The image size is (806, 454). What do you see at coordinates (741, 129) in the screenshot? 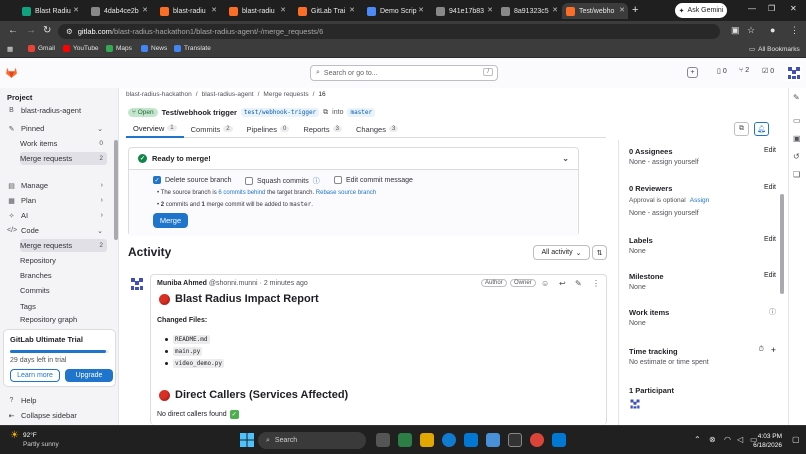
I see `open-in-new-icon: ⧉` at bounding box center [741, 129].